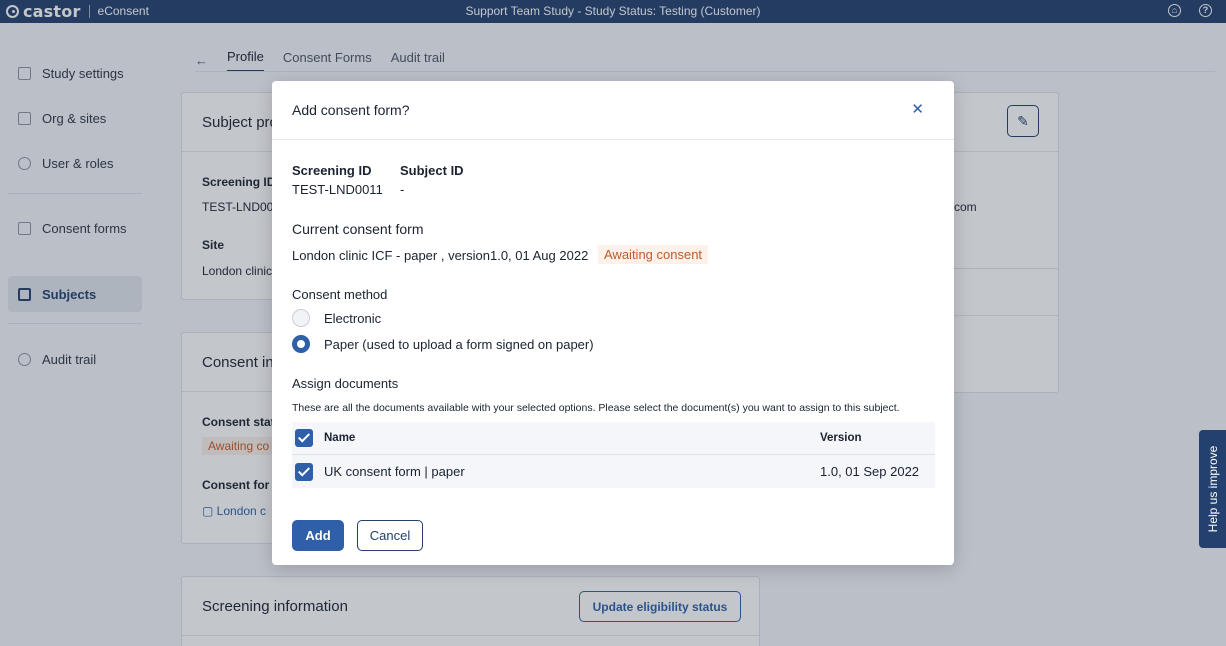 The height and width of the screenshot is (646, 1226). Describe the element at coordinates (613, 438) in the screenshot. I see `documents-table-header: Name Version` at that location.